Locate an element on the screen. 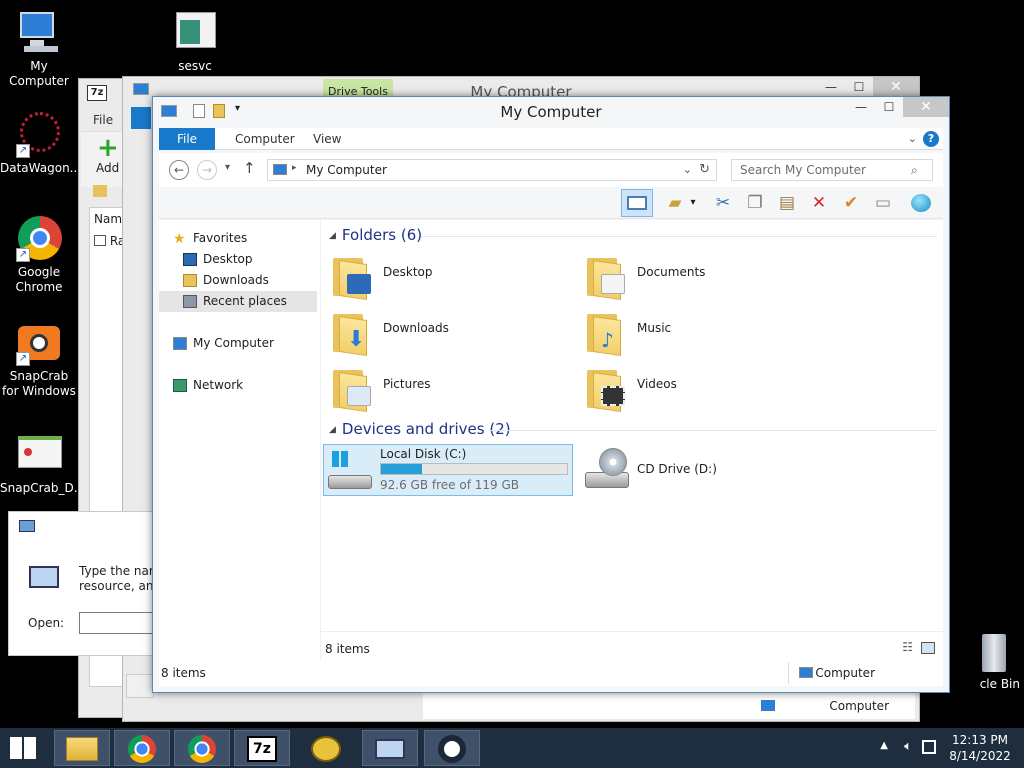  desktop-icon-label: Google Chrome is located at coordinates (39, 279).